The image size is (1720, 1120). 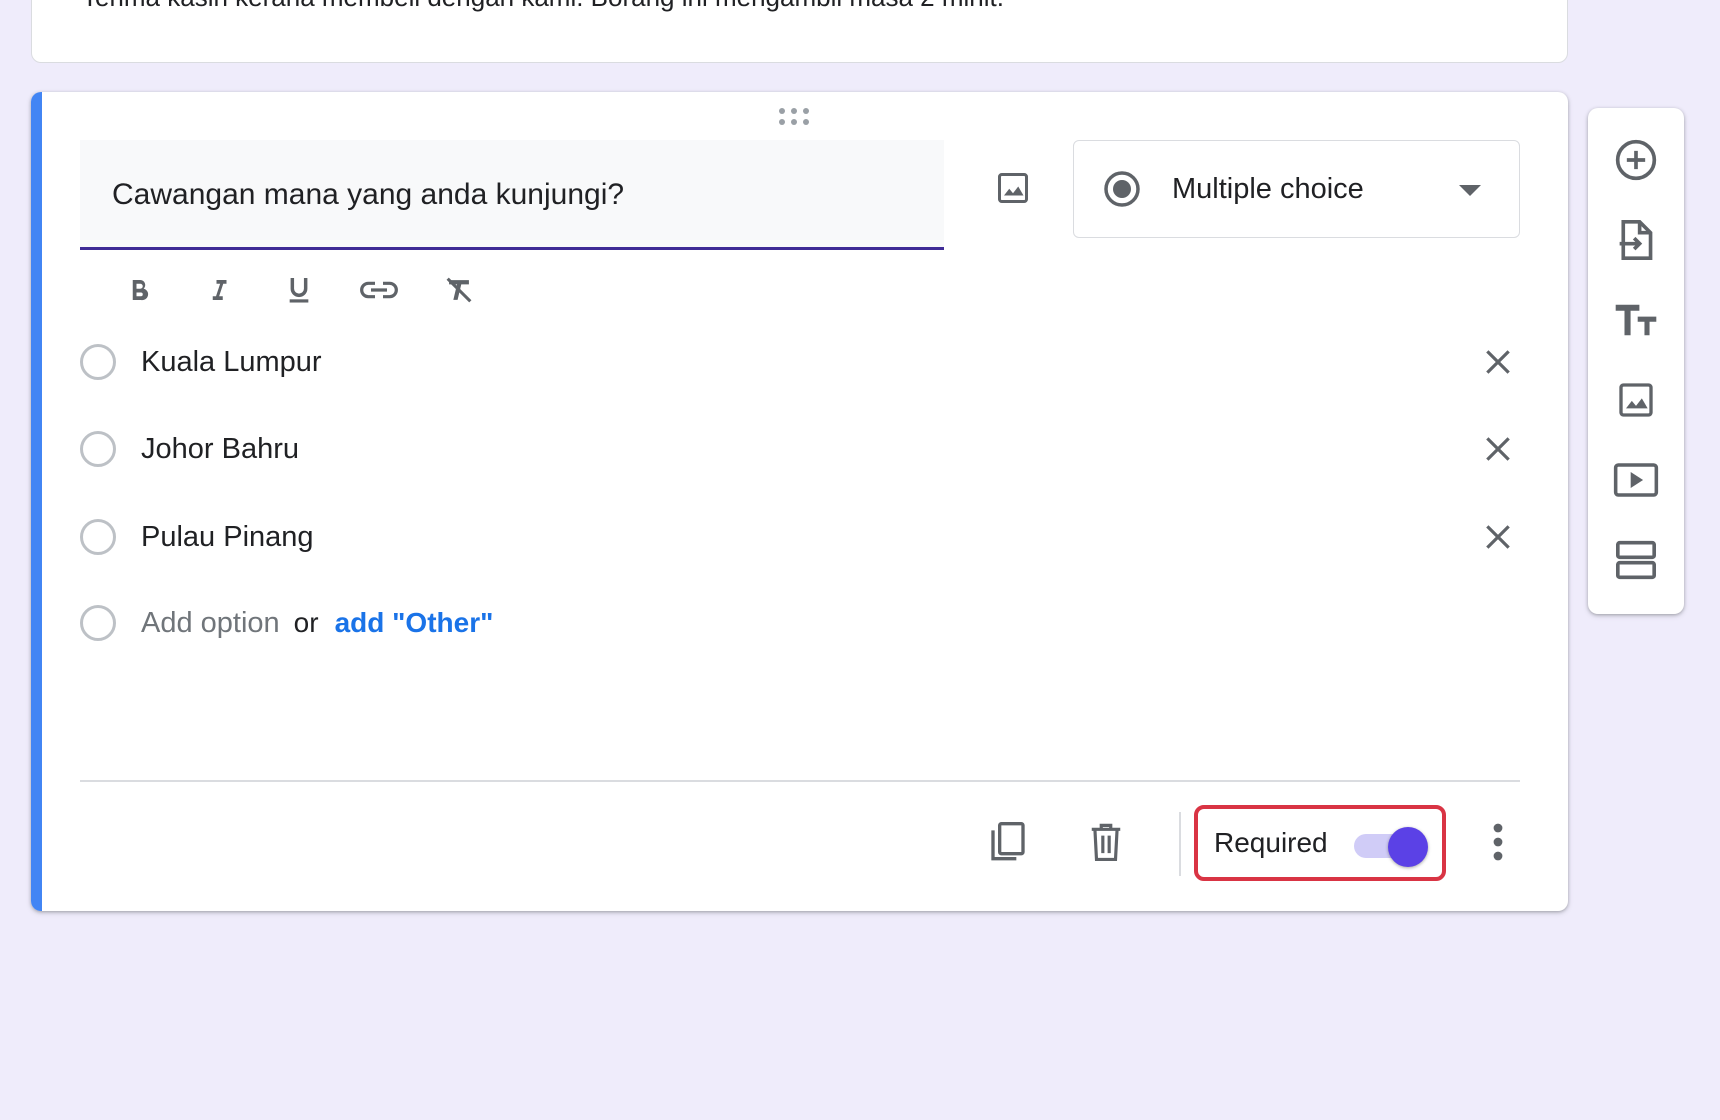 What do you see at coordinates (227, 537) in the screenshot?
I see `option-text: Pulau Pinang` at bounding box center [227, 537].